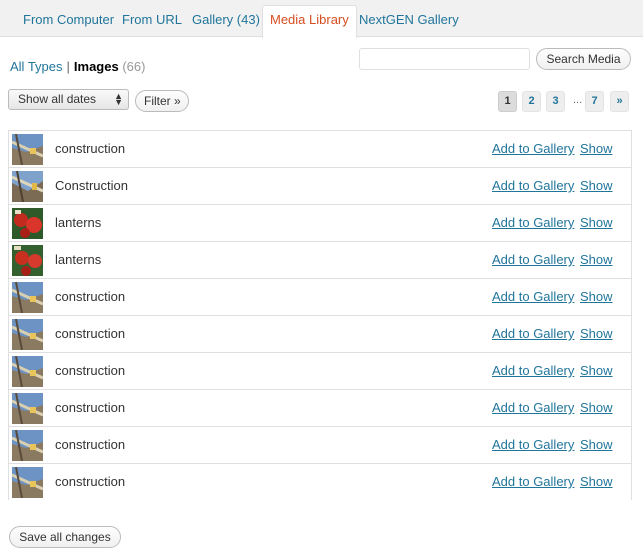  Describe the element at coordinates (507, 101) in the screenshot. I see `page-1-current: 1` at that location.